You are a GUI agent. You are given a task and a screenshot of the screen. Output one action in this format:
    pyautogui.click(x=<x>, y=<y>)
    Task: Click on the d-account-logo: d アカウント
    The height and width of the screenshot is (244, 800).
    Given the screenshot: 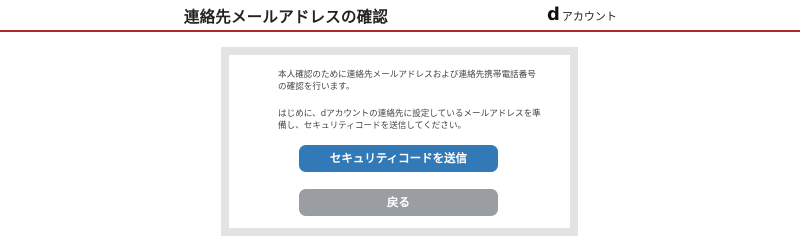 What is the action you would take?
    pyautogui.click(x=582, y=15)
    